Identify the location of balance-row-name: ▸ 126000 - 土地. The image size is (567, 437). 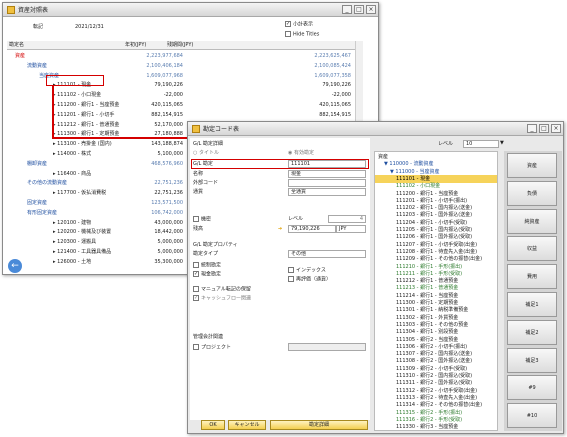
(72, 262).